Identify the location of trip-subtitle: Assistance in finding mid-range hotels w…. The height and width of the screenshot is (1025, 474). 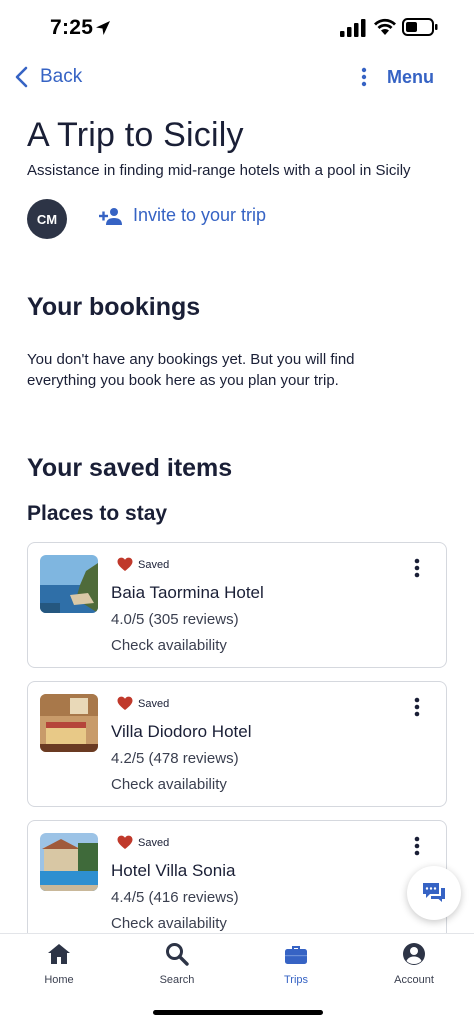
(219, 170).